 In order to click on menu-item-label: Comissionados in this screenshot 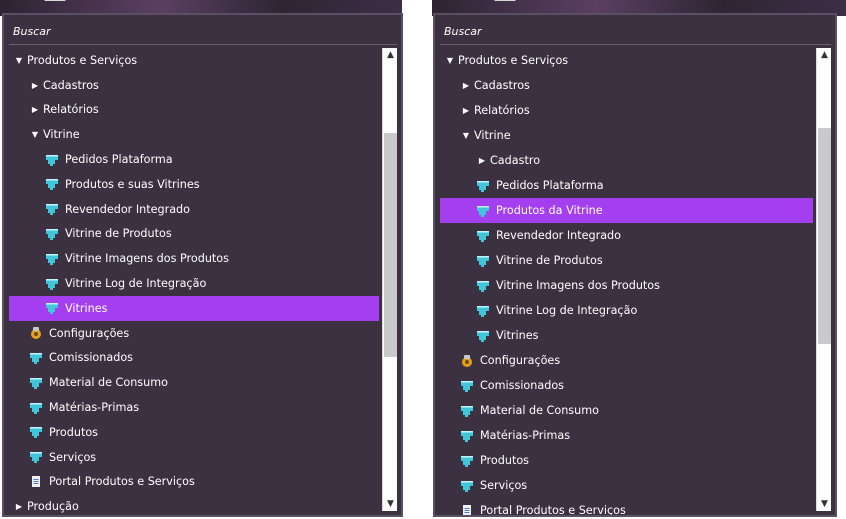, I will do `click(522, 385)`.